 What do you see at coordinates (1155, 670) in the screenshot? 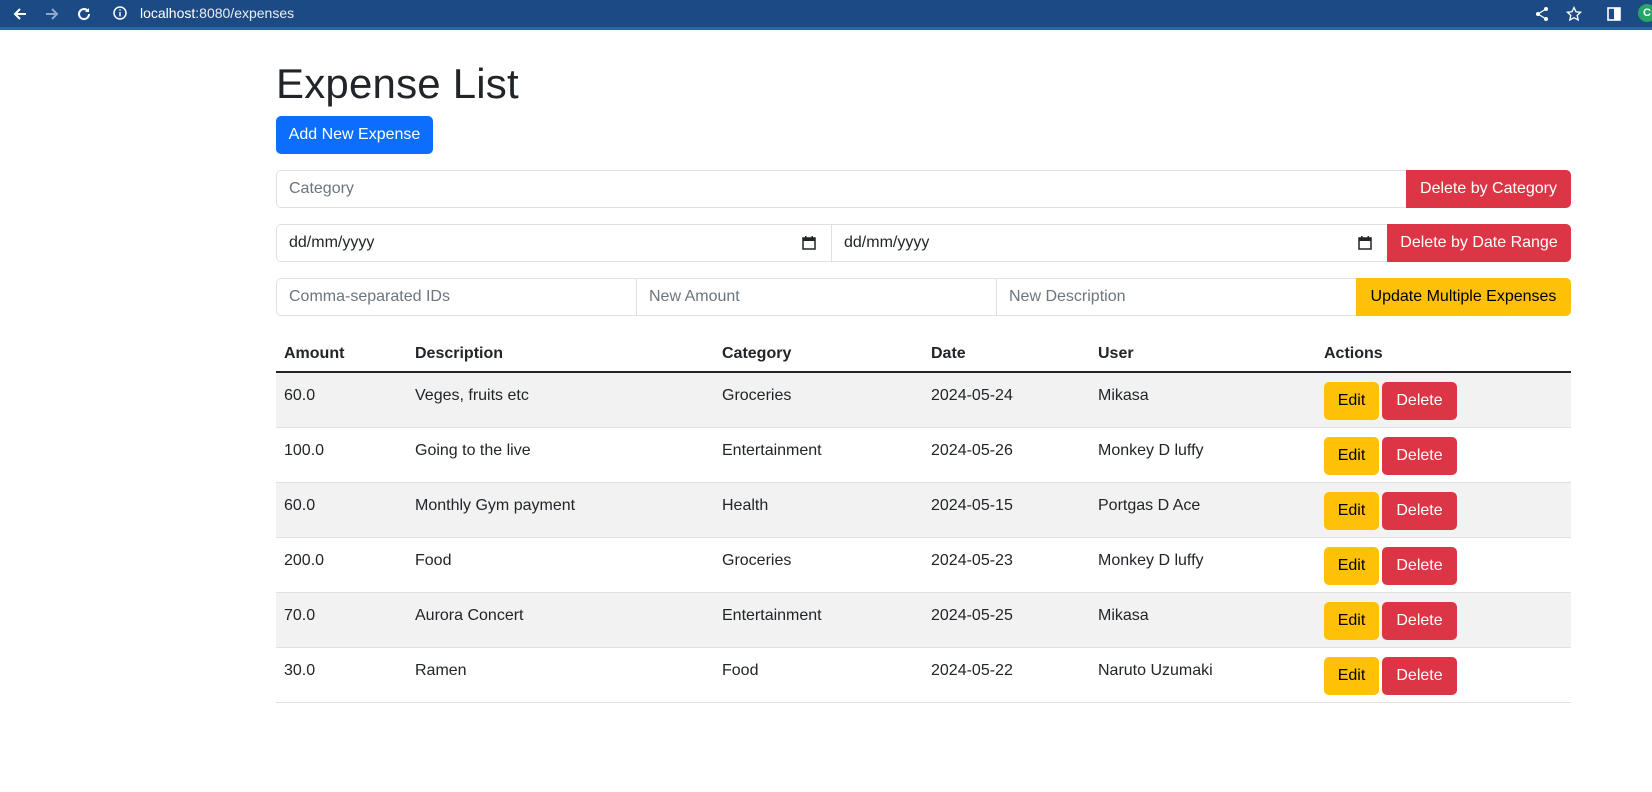
I see `user-cell: Naruto Uzumaki` at bounding box center [1155, 670].